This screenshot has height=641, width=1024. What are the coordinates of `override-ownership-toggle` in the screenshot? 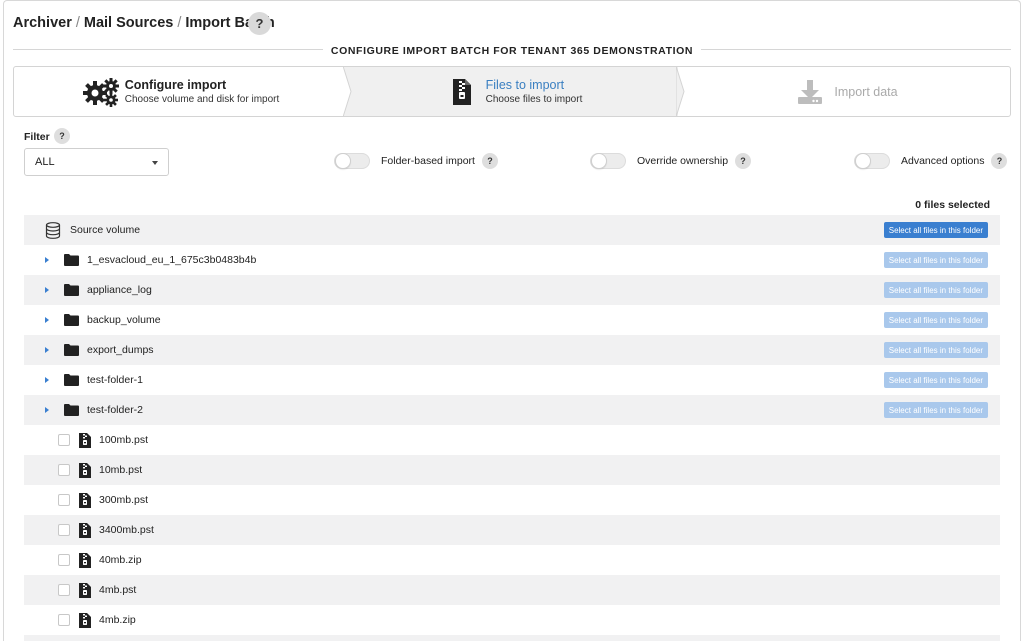 It's located at (608, 161).